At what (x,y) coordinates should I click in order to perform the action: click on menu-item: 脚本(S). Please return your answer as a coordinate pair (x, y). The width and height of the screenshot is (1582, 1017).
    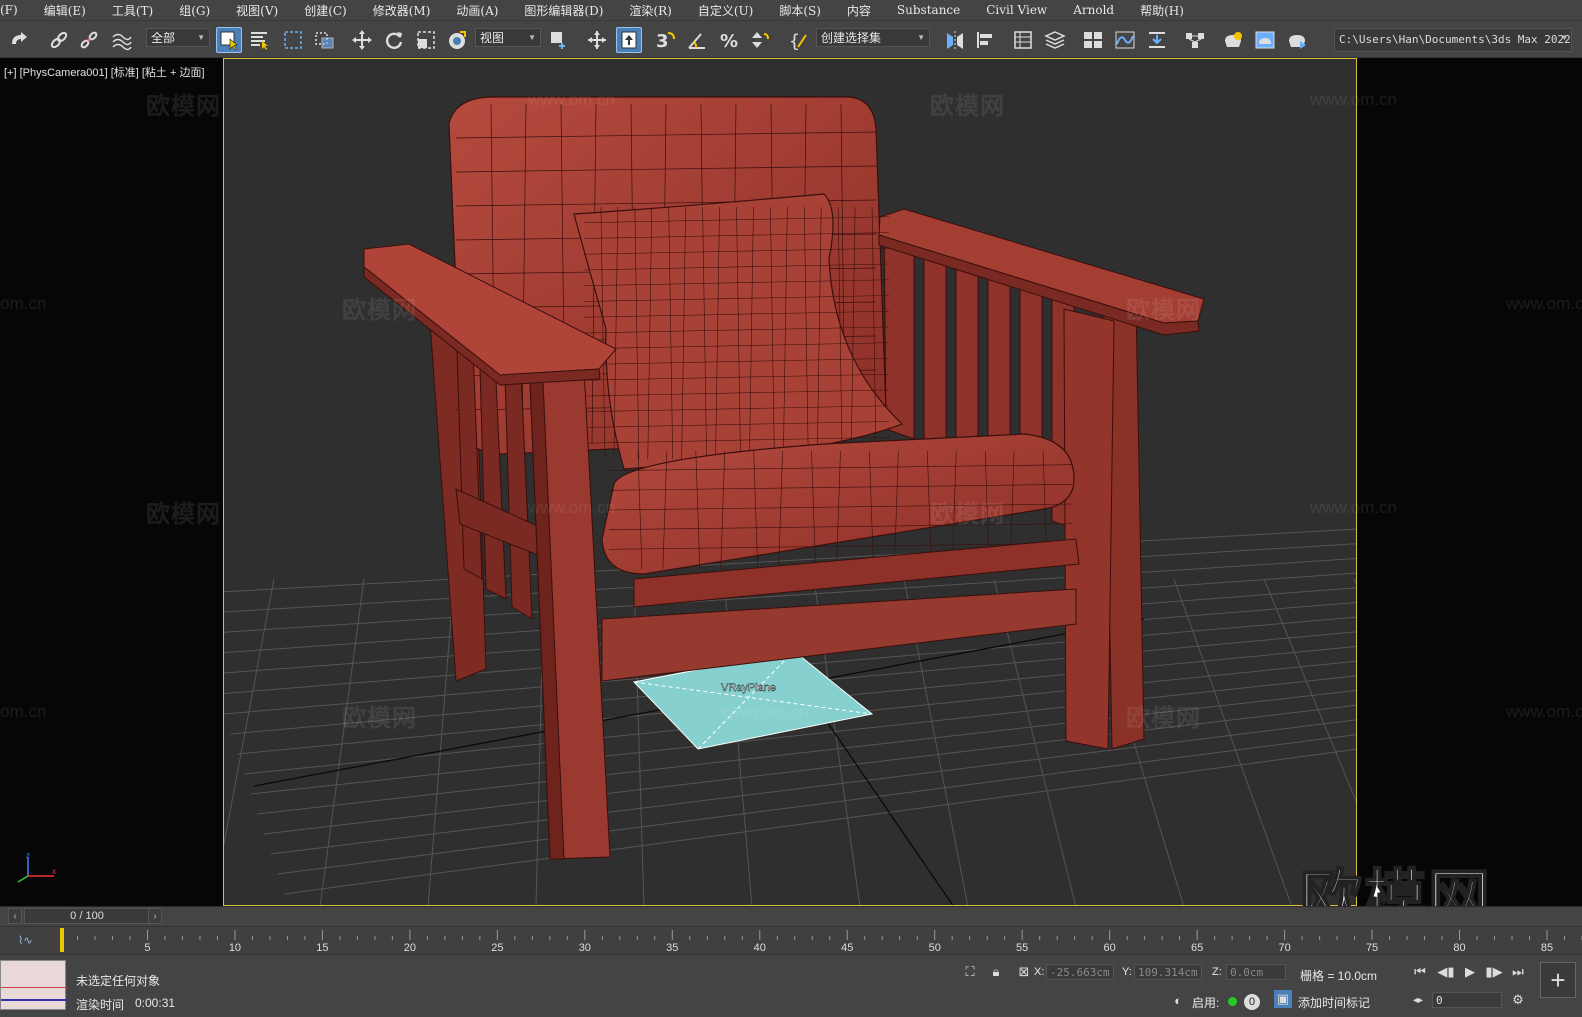
    Looking at the image, I should click on (800, 10).